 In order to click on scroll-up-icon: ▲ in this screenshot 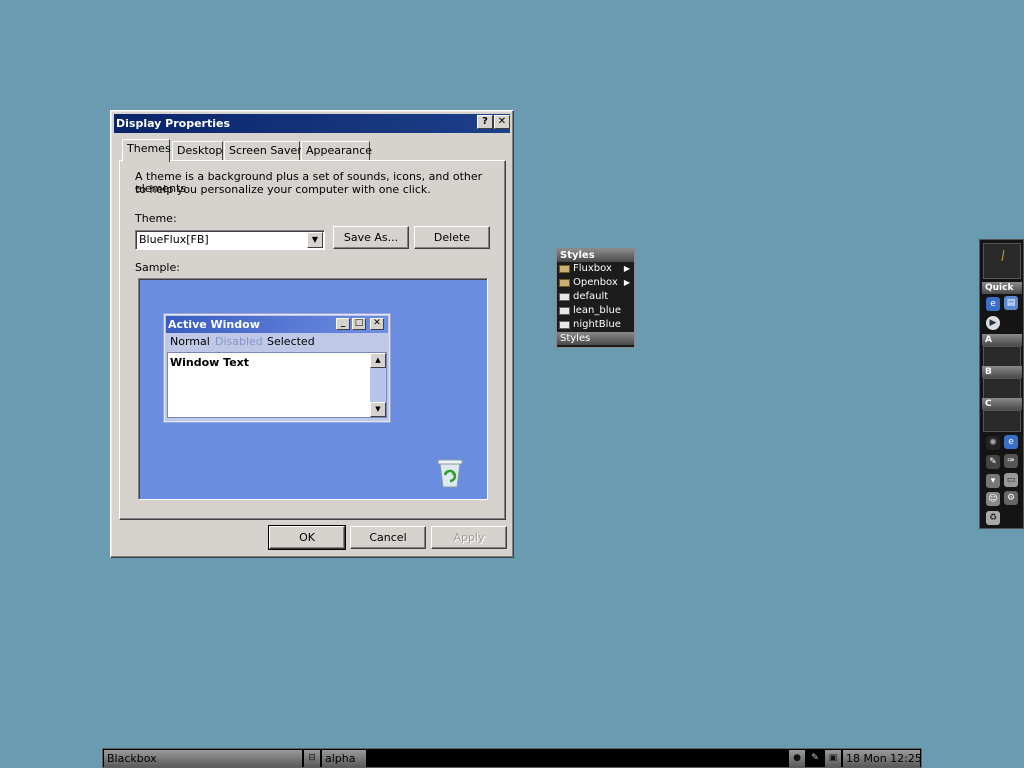, I will do `click(378, 360)`.